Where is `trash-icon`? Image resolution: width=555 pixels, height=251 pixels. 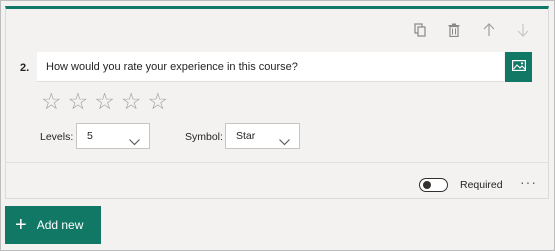
trash-icon is located at coordinates (454, 30).